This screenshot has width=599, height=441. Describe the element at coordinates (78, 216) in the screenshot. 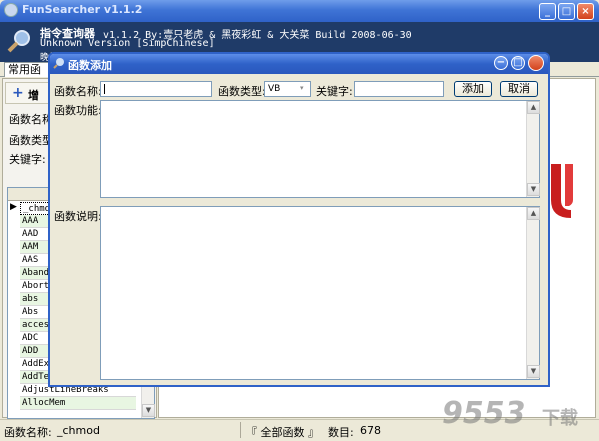

I see `description-label: 函数说明:` at that location.